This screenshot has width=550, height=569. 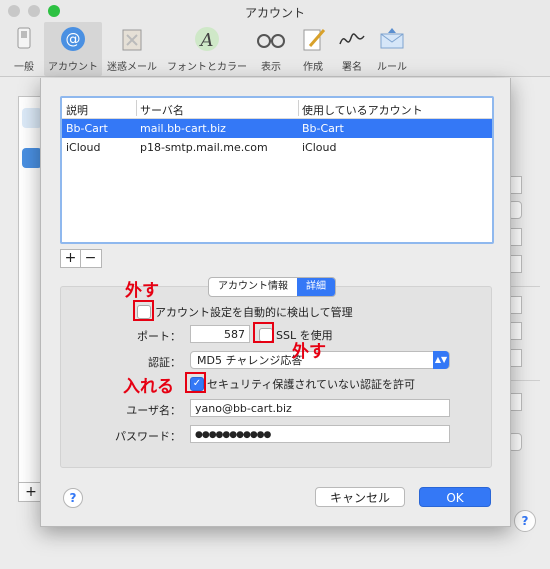 I want to click on toolbar-accounts: @ アカウント, so click(x=73, y=49).